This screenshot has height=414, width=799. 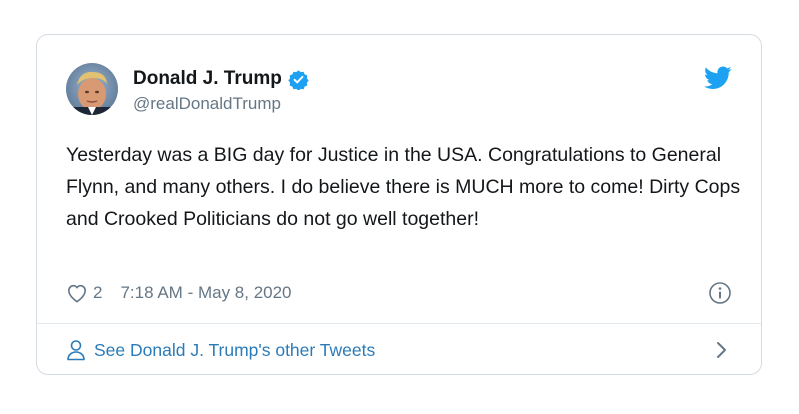 I want to click on divider, so click(x=399, y=323).